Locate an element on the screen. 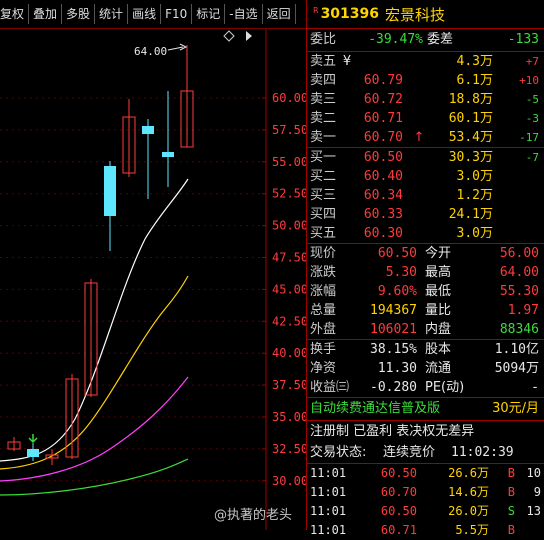 Image resolution: width=544 pixels, height=540 pixels. fund-row-turnover: 换手 38.15% 股本 1.10亿 is located at coordinates (425, 349).